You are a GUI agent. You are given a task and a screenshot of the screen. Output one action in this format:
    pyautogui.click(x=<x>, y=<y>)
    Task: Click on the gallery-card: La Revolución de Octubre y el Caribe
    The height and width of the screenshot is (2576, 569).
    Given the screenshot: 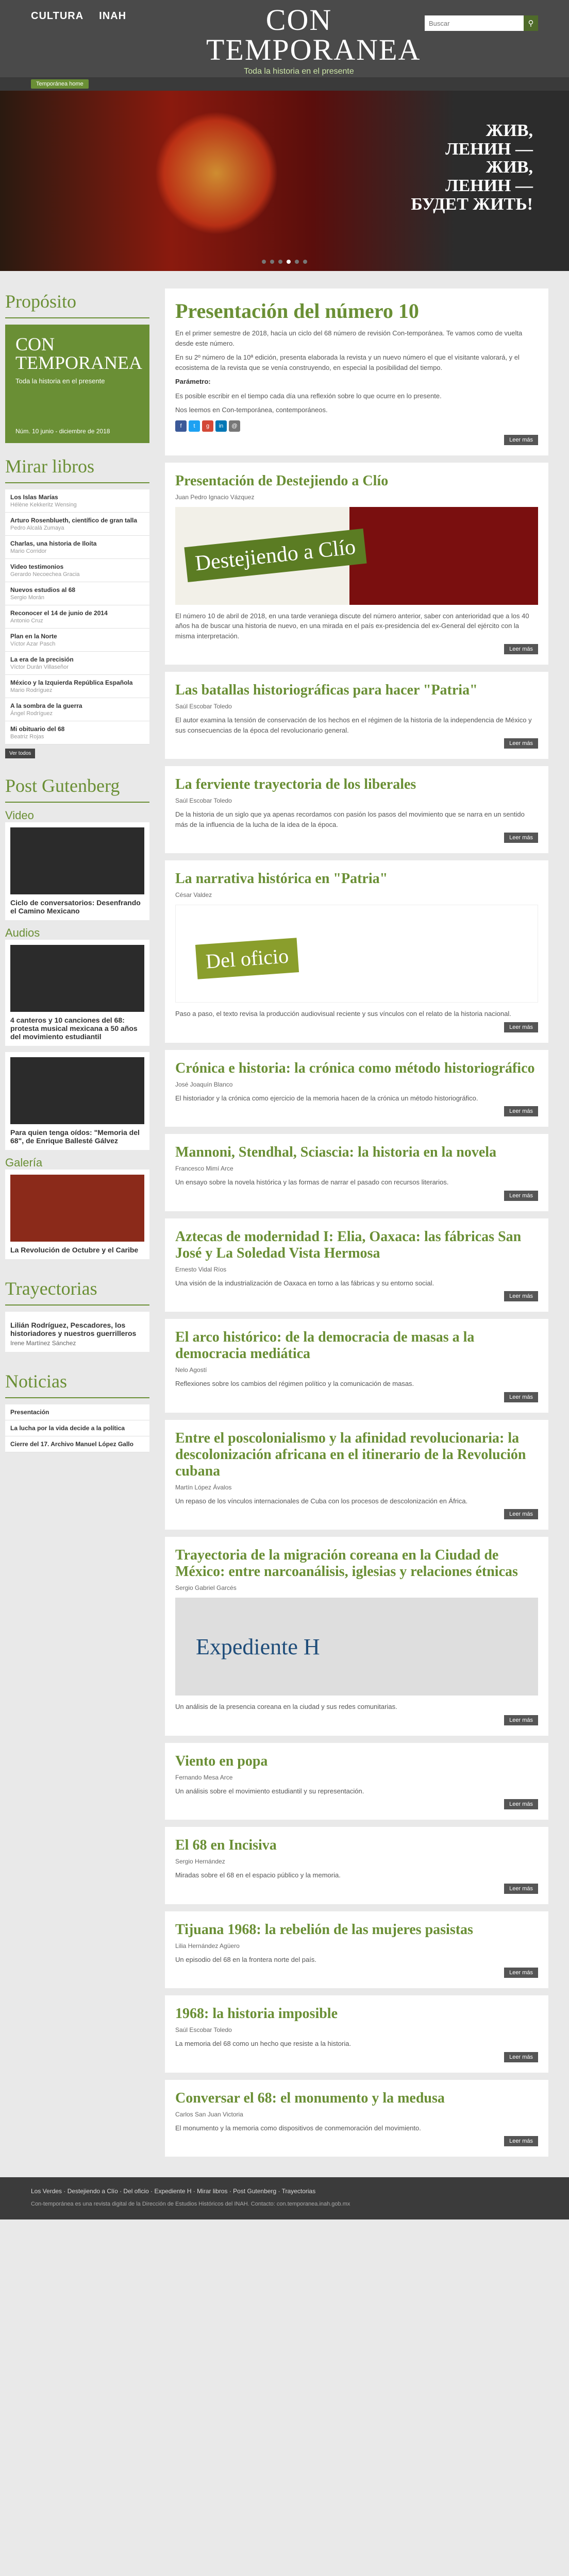 What is the action you would take?
    pyautogui.click(x=77, y=1214)
    